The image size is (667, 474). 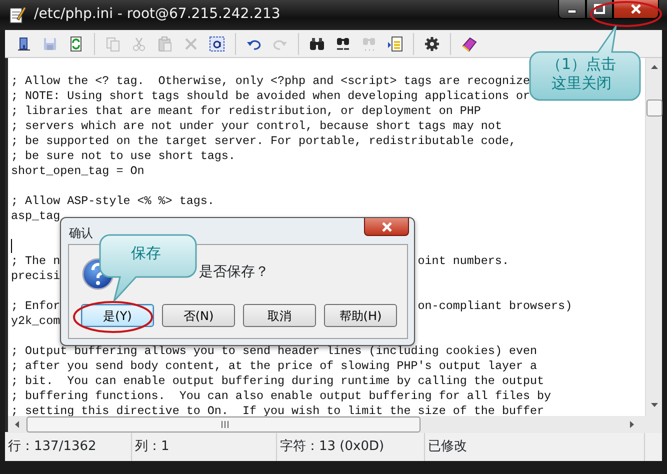 I want to click on goto-line-icon, so click(x=395, y=44).